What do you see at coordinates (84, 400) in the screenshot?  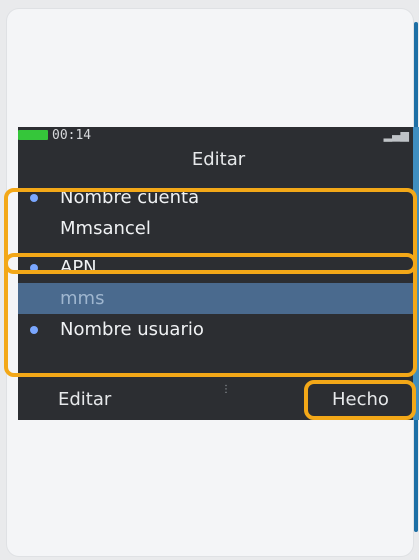 I see `softkey-left: Editar` at bounding box center [84, 400].